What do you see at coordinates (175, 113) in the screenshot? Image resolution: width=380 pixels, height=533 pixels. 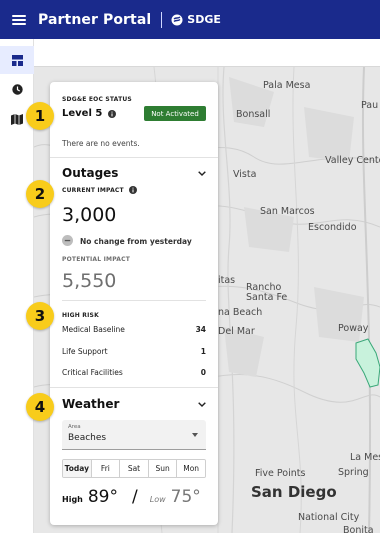 I see `status-badge: Not Activated` at bounding box center [175, 113].